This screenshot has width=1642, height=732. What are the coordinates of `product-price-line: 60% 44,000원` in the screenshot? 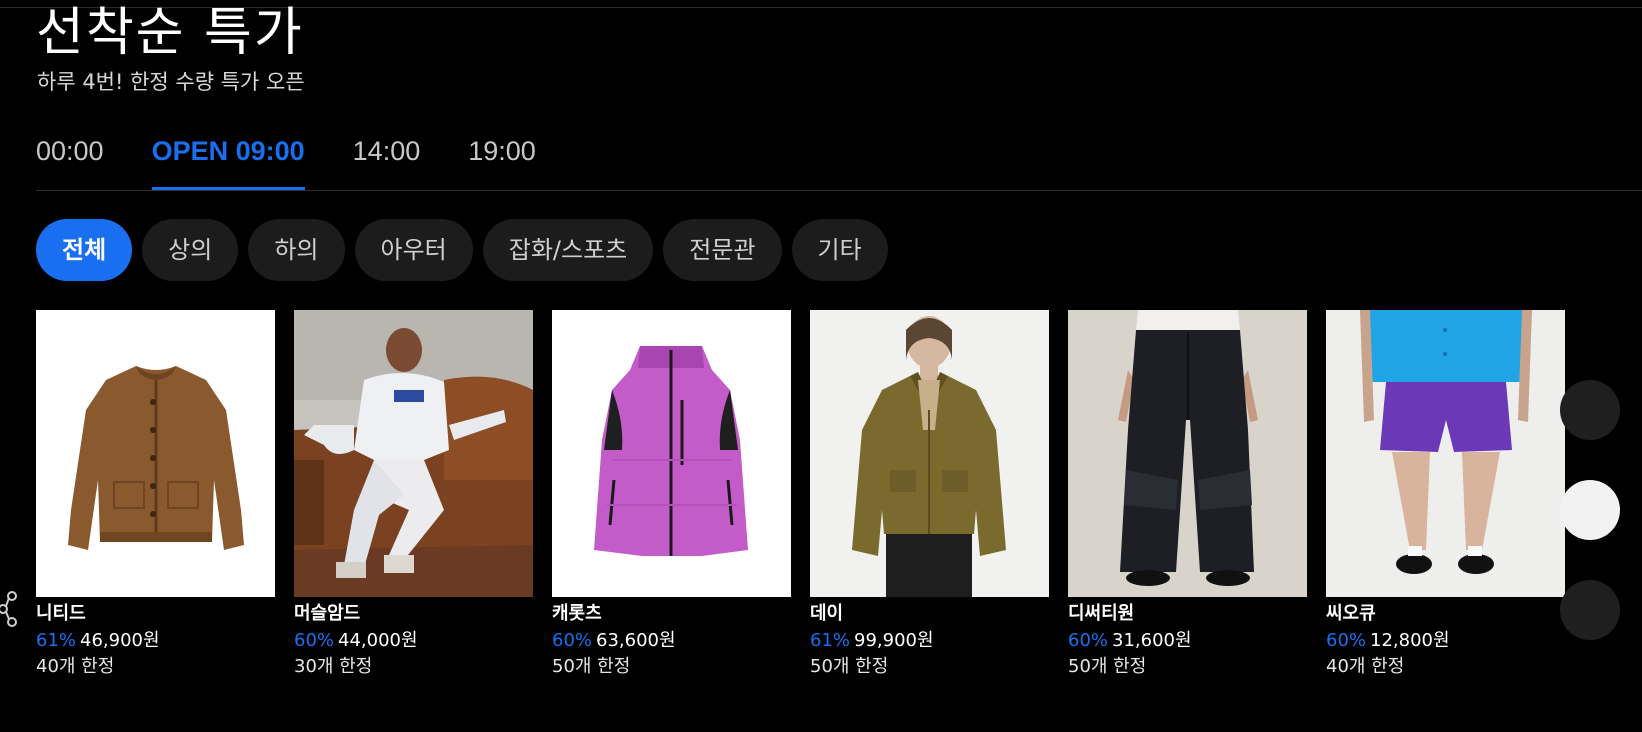 It's located at (413, 641).